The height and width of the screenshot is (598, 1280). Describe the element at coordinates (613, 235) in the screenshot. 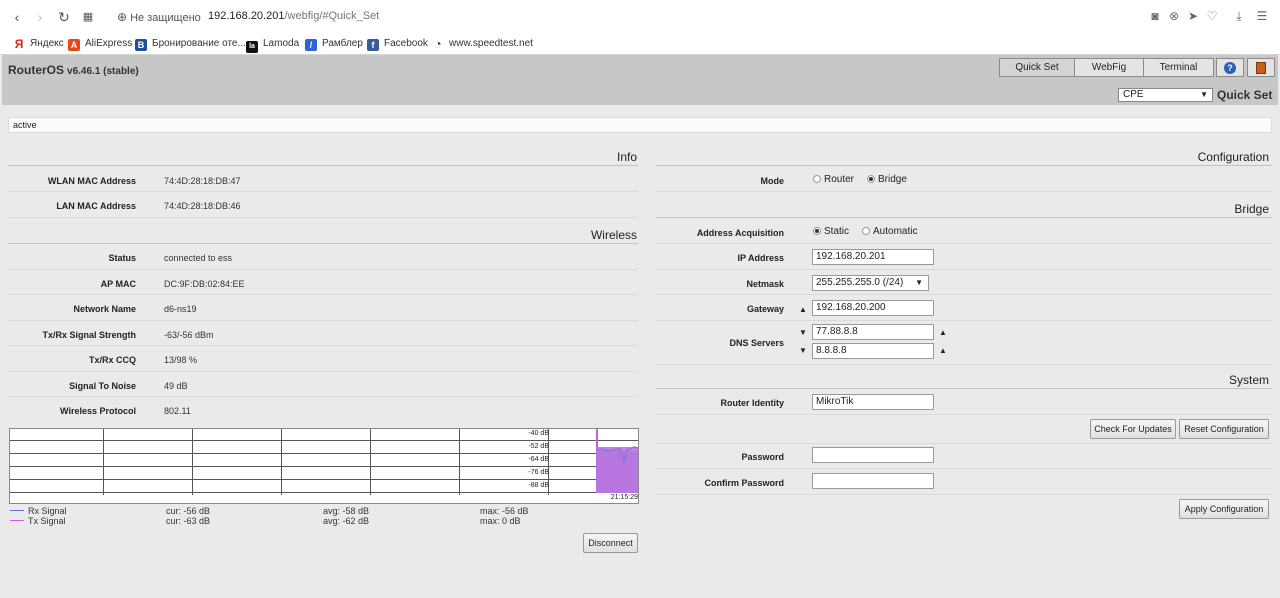

I see `wireless-section-title: Wireless` at that location.